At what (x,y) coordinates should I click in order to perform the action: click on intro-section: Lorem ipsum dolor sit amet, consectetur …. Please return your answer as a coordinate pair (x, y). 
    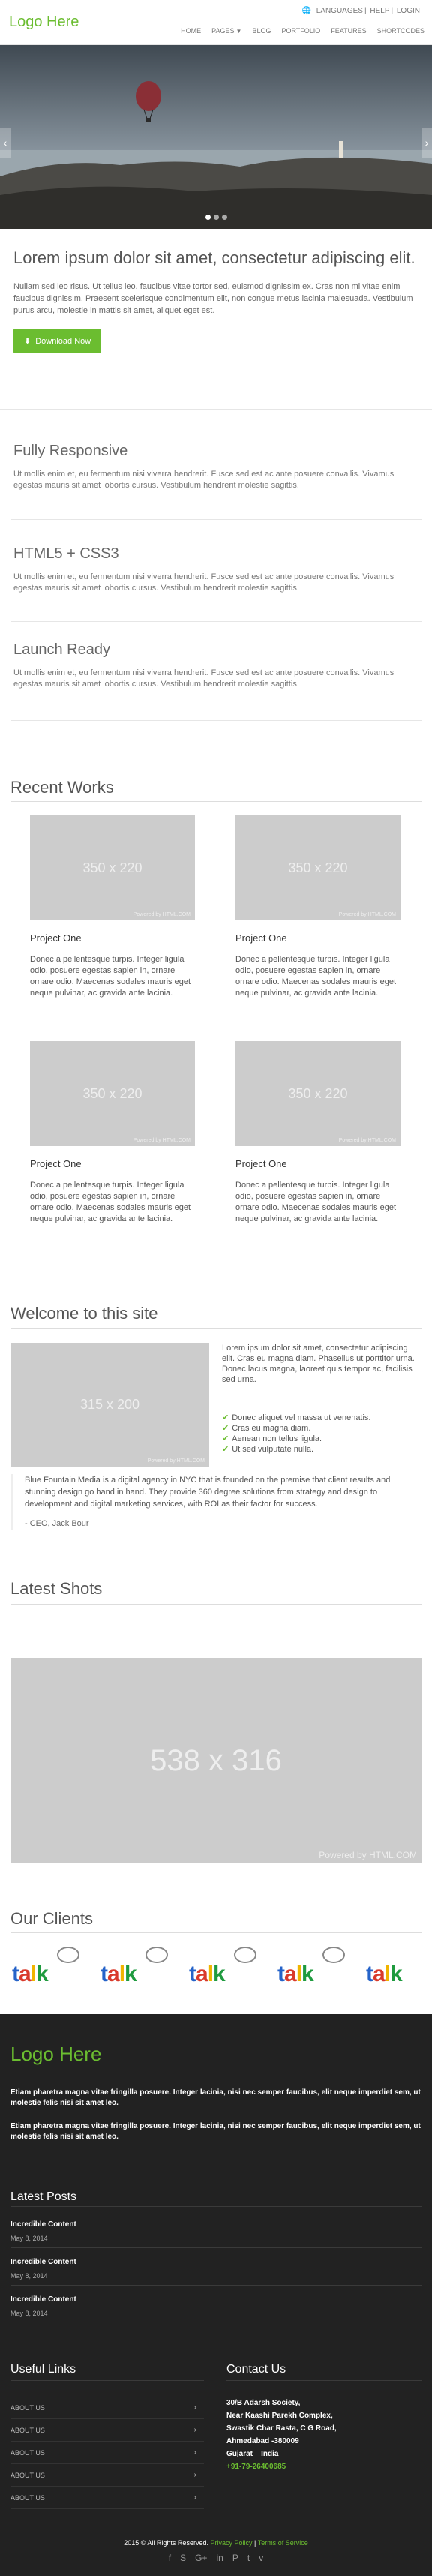
    Looking at the image, I should click on (216, 300).